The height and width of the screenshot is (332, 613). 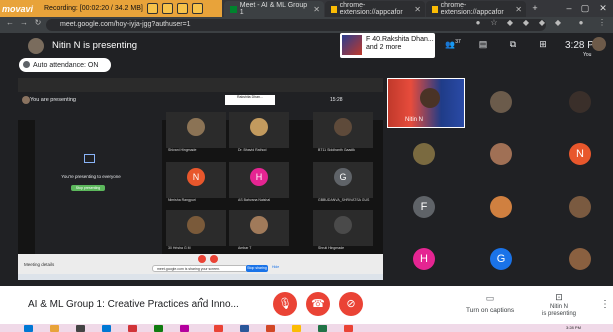 What do you see at coordinates (569, 8) in the screenshot?
I see `minimize-icon: –` at bounding box center [569, 8].